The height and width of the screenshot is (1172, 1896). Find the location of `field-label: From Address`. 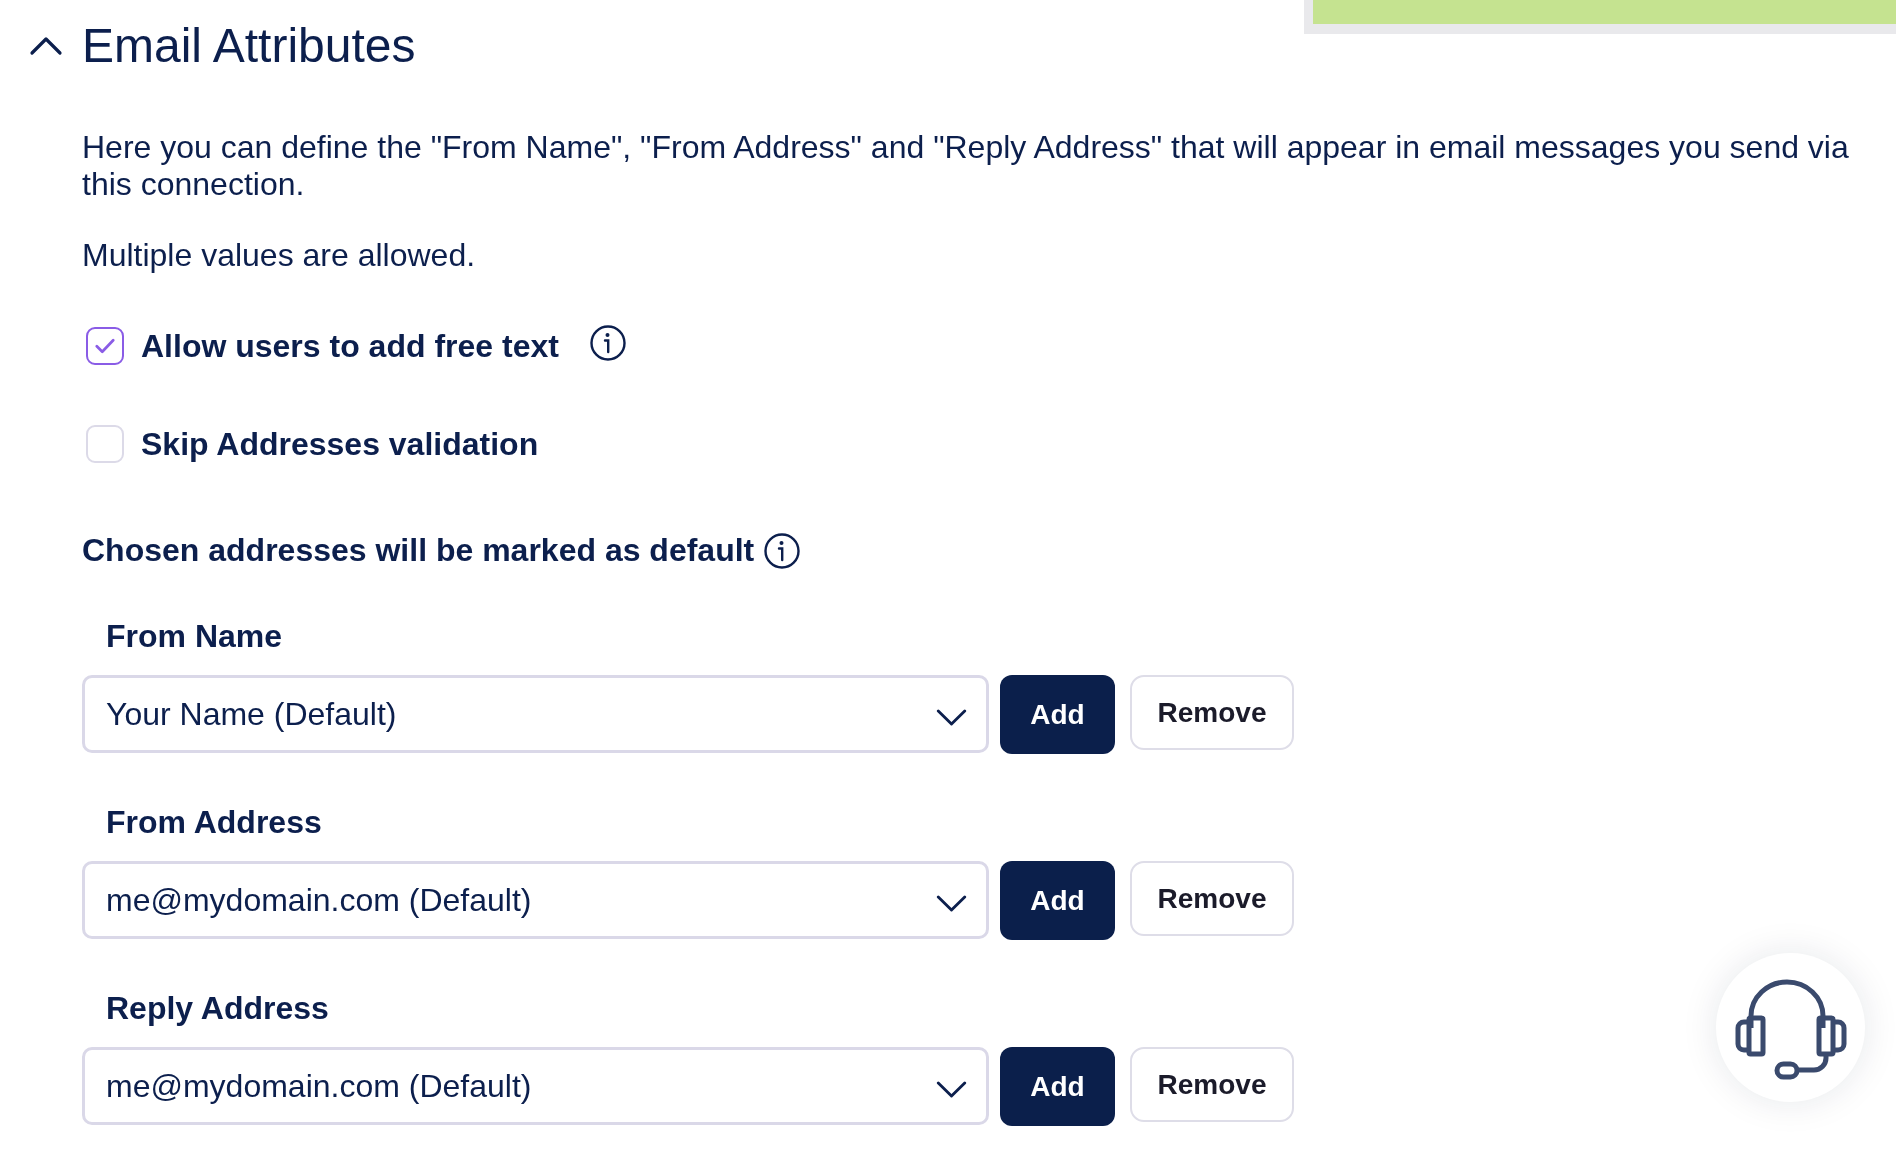

field-label: From Address is located at coordinates (214, 822).